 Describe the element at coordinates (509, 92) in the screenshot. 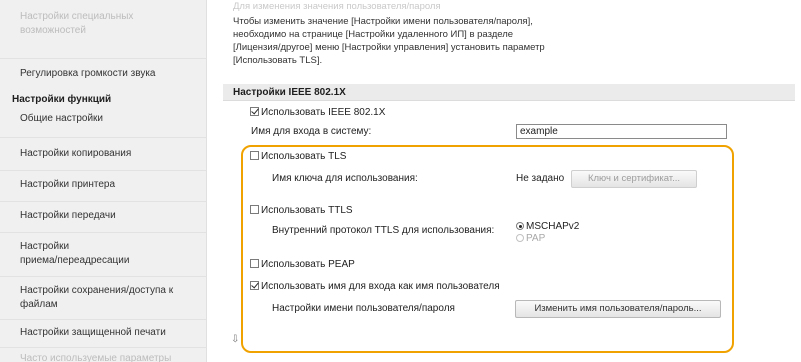

I see `section-header-ieee8021x: Настройки IEEE 802.1X` at that location.